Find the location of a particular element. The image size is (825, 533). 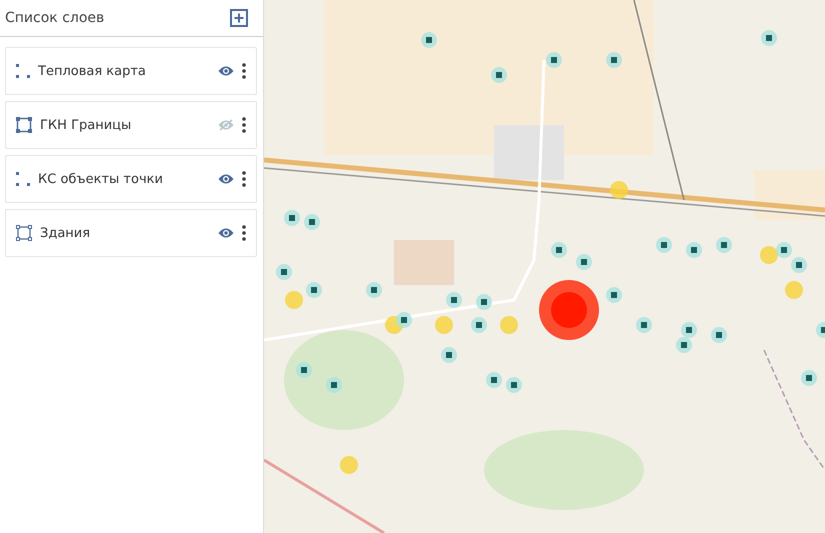

layer-item: КС объекты точки is located at coordinates (131, 179).